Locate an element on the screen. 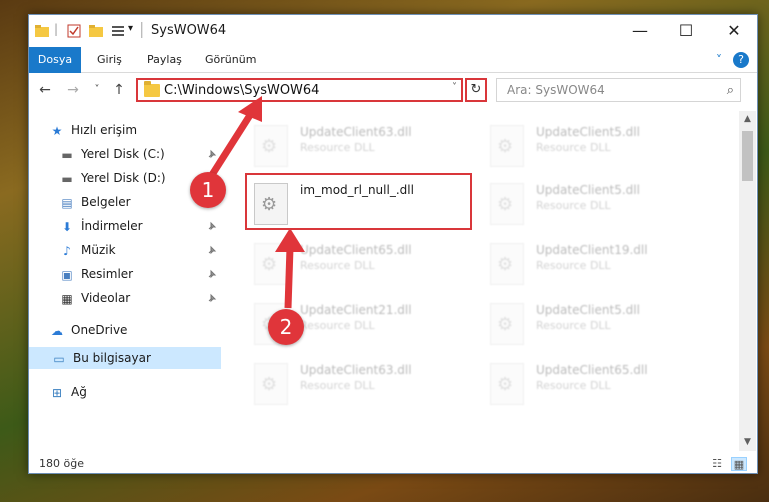 This screenshot has width=769, height=502. cloud-icon: ☁ is located at coordinates (57, 330).